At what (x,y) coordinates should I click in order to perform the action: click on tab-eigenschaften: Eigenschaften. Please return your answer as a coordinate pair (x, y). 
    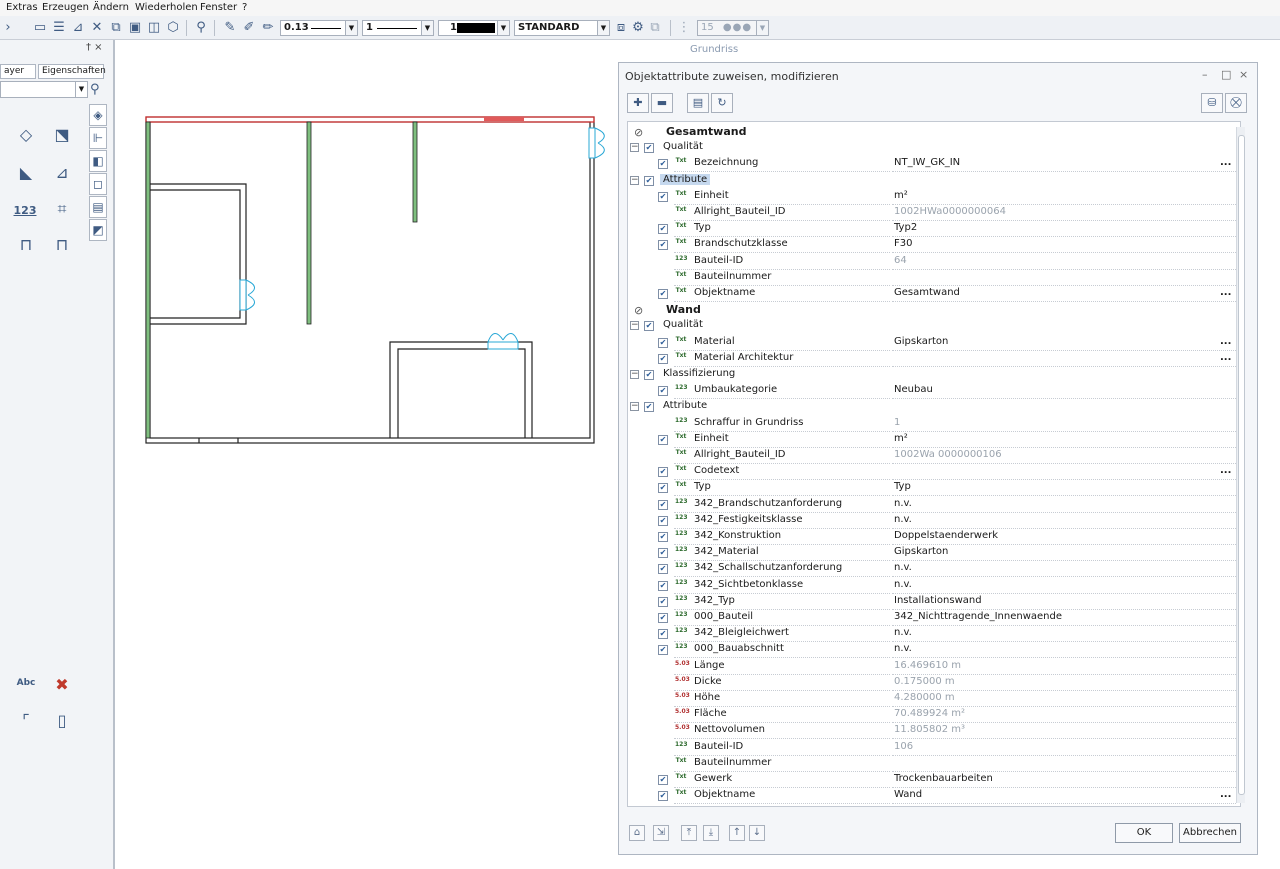
    Looking at the image, I should click on (72, 71).